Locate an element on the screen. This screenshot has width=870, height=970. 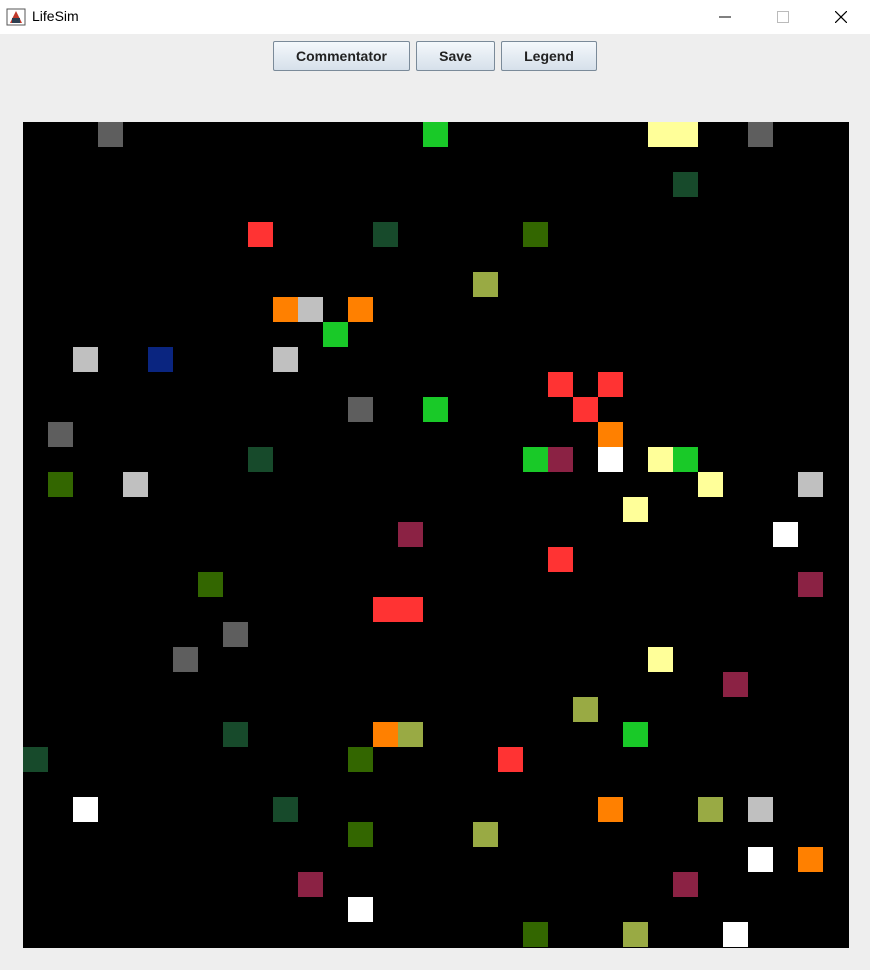
window-title: LifeSim is located at coordinates (55, 16).